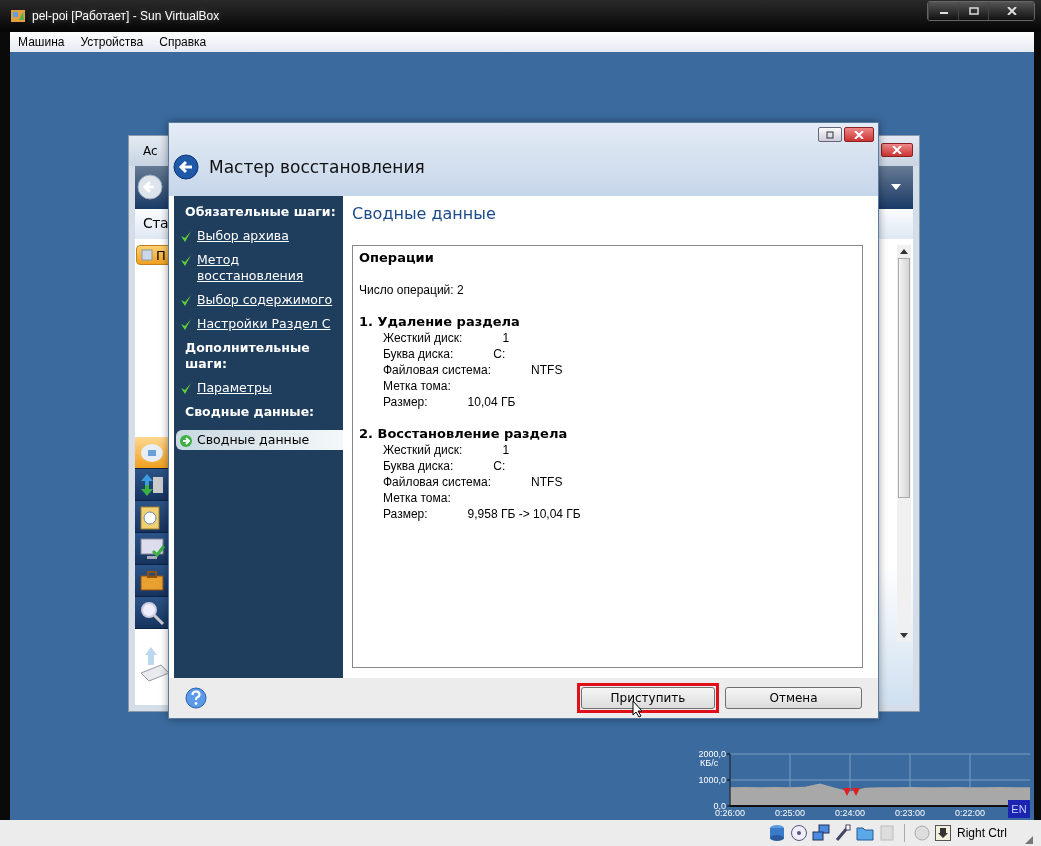 The height and width of the screenshot is (846, 1041). I want to click on y-axis, so click(728, 780).